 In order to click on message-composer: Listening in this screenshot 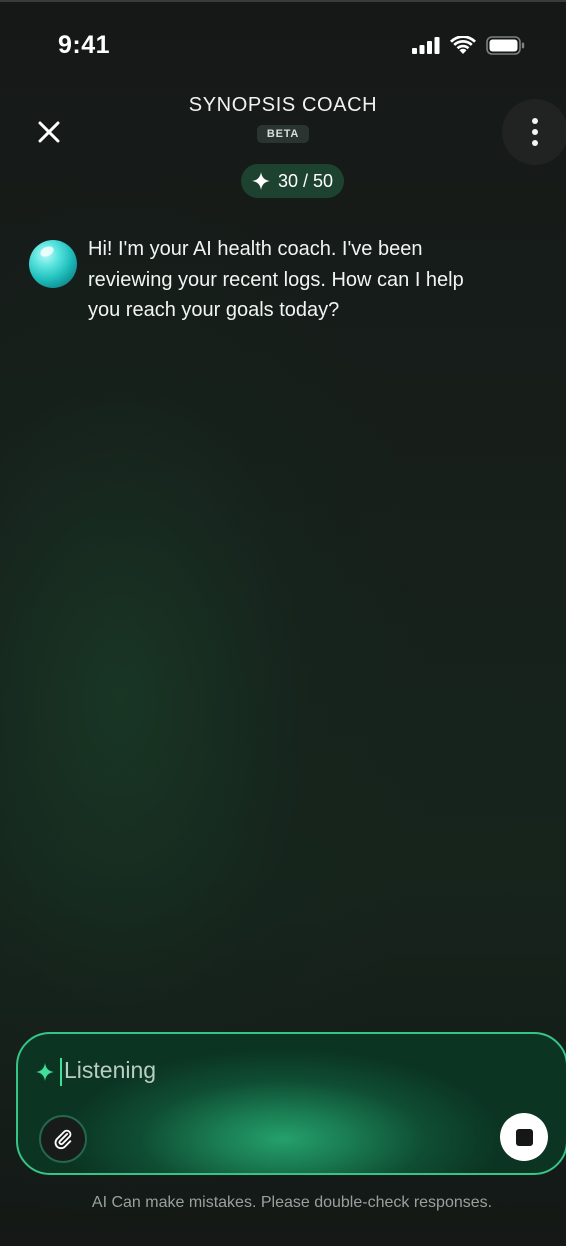, I will do `click(291, 1103)`.